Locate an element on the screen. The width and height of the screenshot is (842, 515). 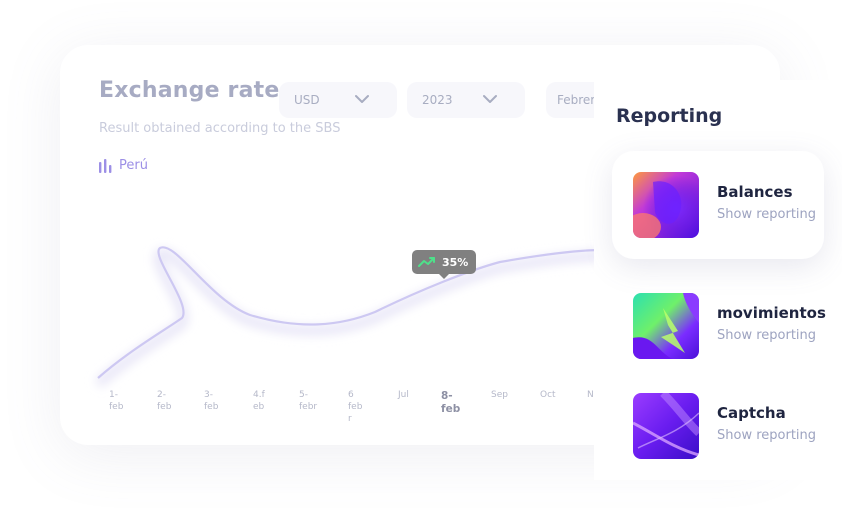
x-tick-label: 2- feb is located at coordinates (164, 401).